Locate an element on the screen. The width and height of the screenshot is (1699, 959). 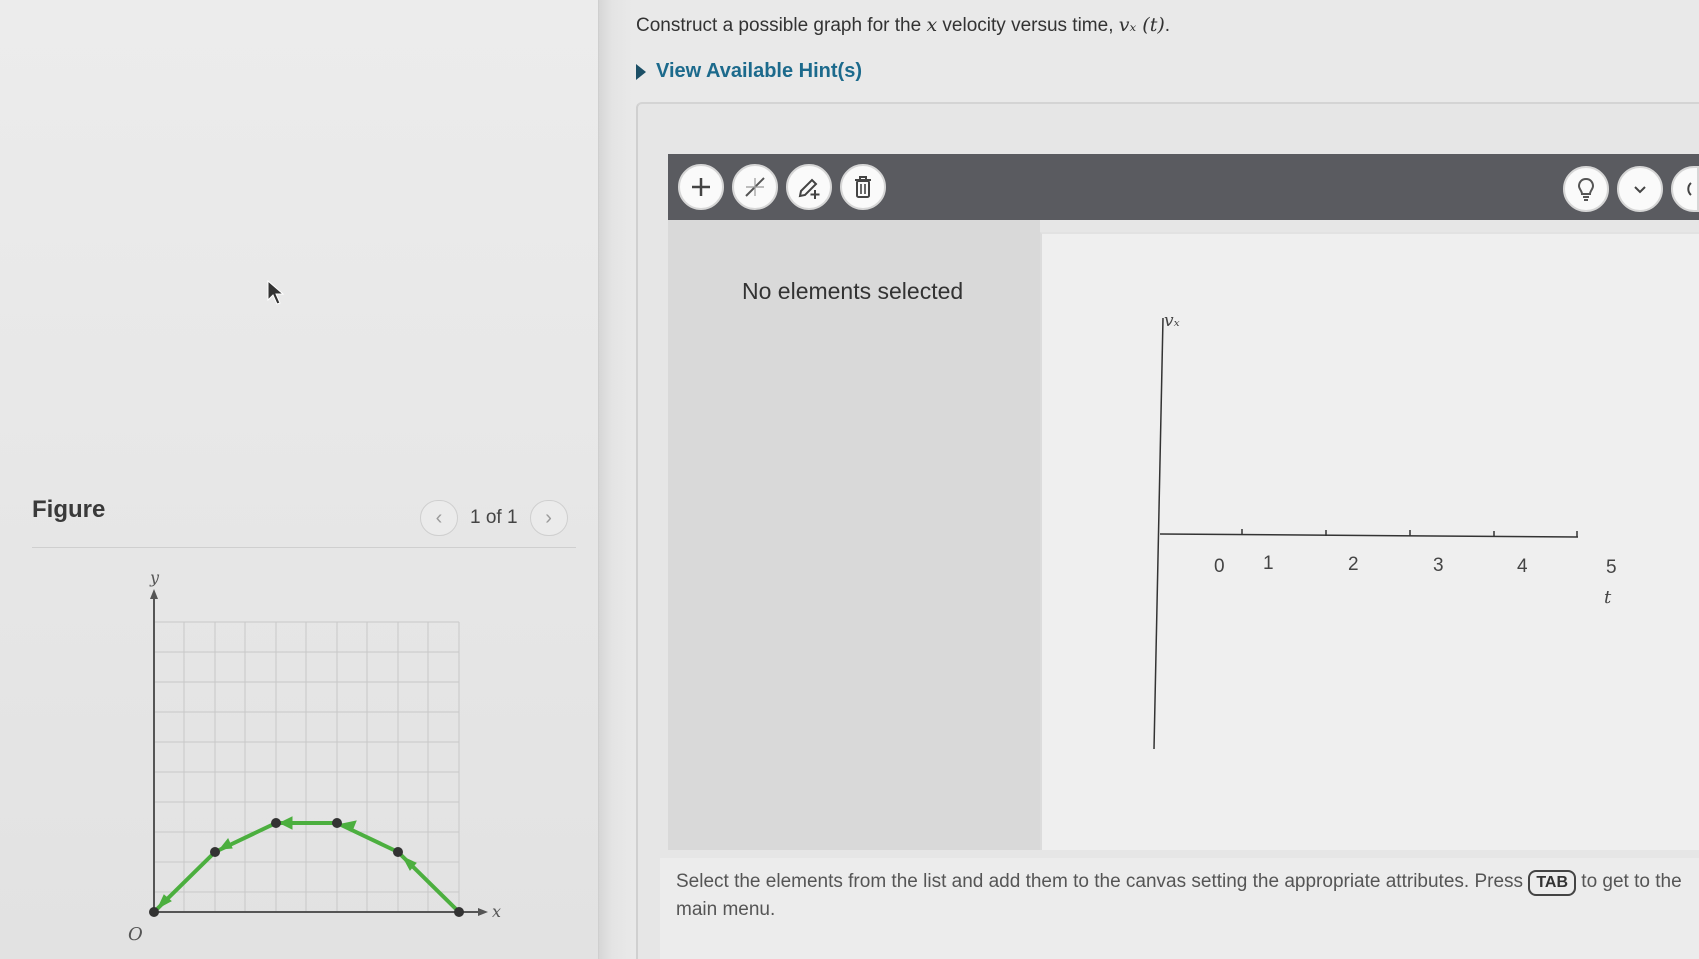
next-figure-button: › is located at coordinates (548, 518).